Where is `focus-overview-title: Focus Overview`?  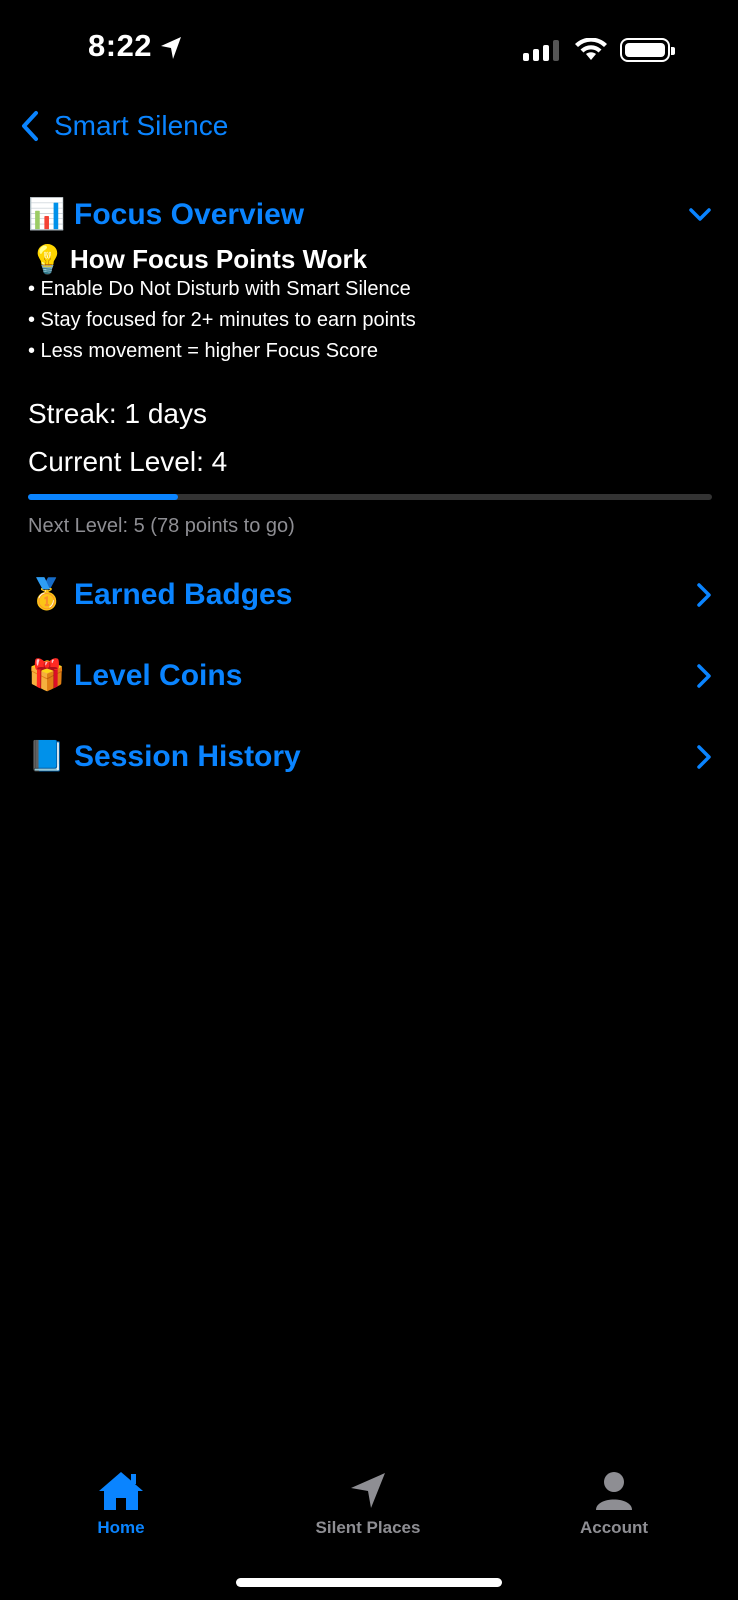 focus-overview-title: Focus Overview is located at coordinates (189, 214).